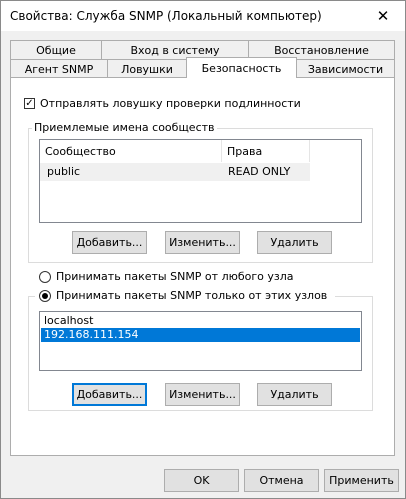 The width and height of the screenshot is (406, 499). I want to click on accept-any-host-radio, so click(45, 277).